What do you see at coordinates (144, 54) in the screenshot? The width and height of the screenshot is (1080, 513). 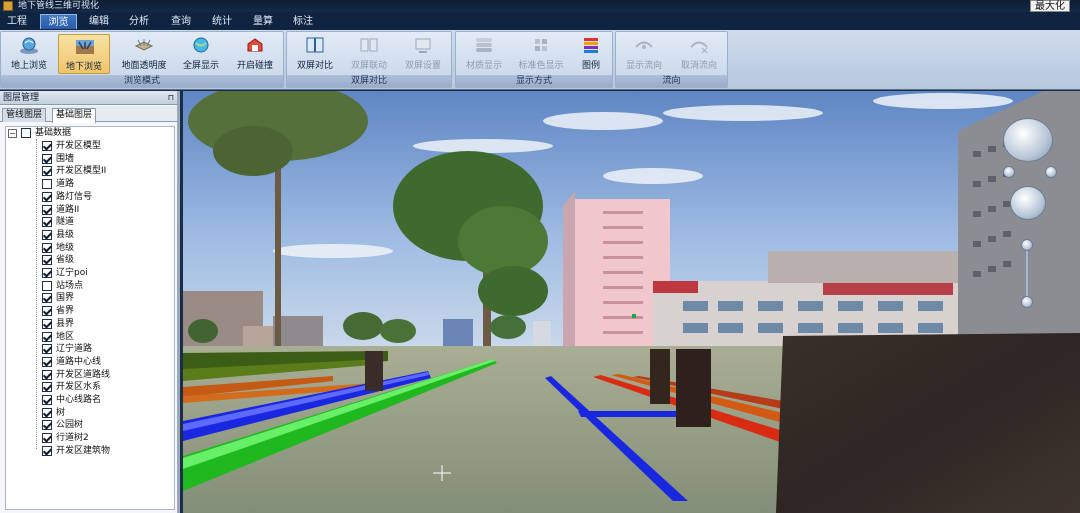 I see `ground-transparency-button: 地面透明度` at bounding box center [144, 54].